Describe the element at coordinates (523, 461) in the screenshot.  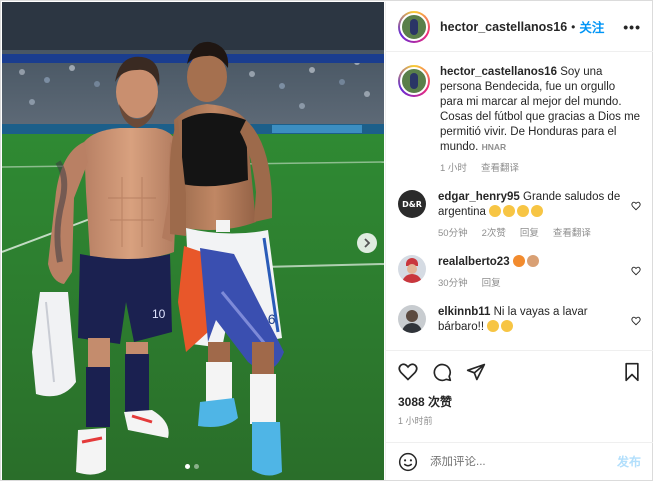
I see `comment-input` at that location.